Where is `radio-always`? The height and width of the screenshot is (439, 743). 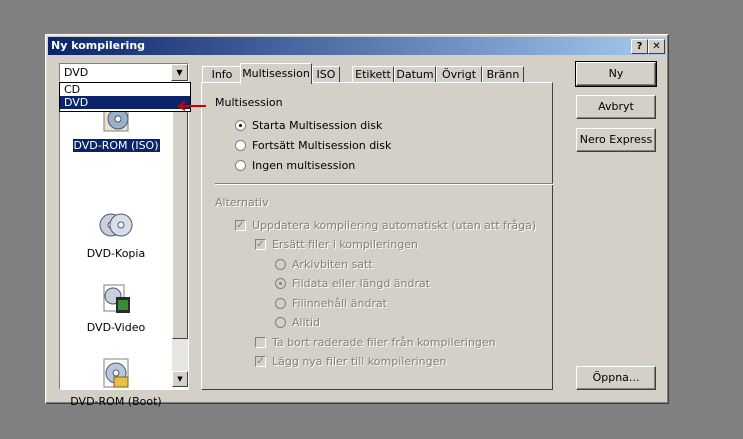
radio-always is located at coordinates (280, 322).